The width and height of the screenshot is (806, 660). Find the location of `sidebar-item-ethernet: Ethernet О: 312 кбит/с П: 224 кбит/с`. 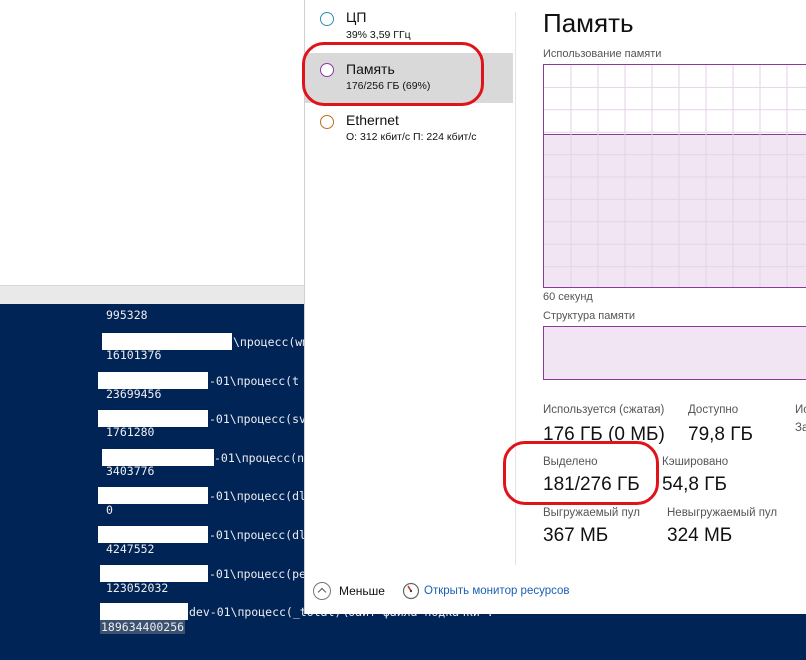

sidebar-item-ethernet: Ethernet О: 312 кбит/с П: 224 кбит/с is located at coordinates (409, 130).